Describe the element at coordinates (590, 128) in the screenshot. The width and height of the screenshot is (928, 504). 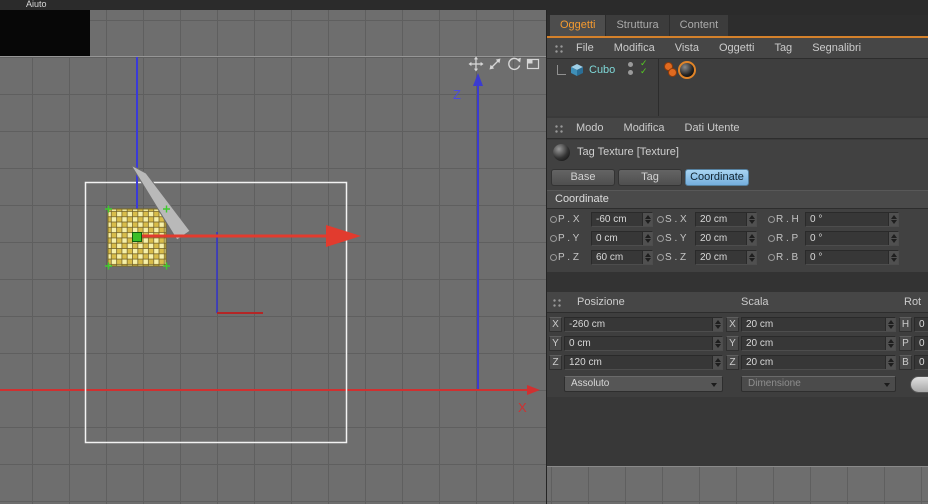
I see `am-menu-modo: Modo` at that location.